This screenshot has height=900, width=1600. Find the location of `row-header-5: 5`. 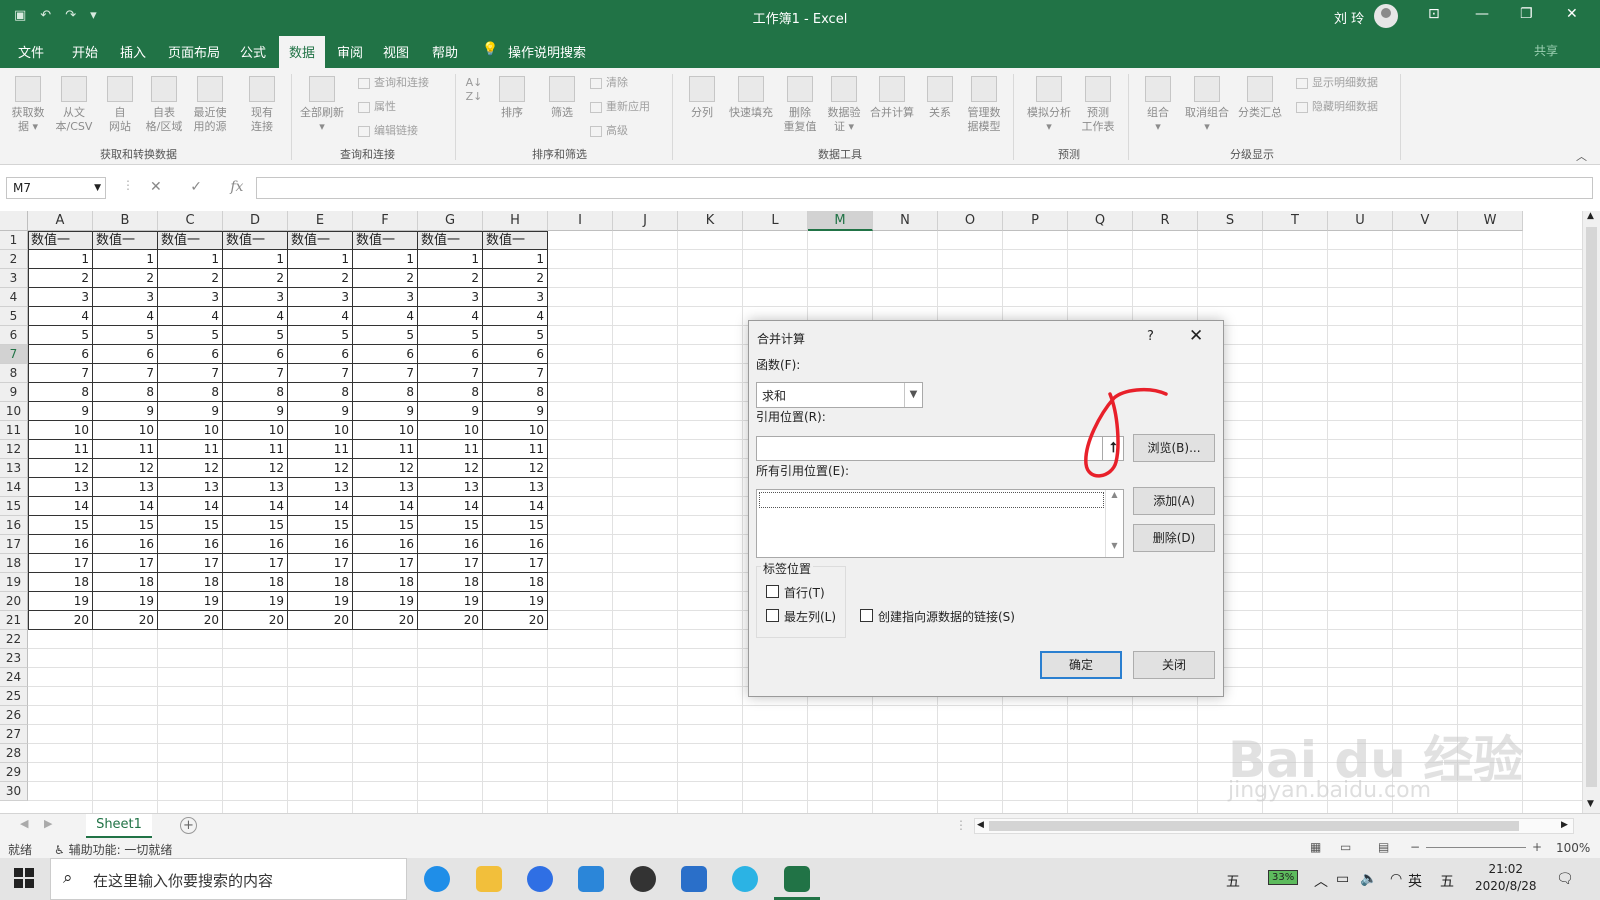

row-header-5: 5 is located at coordinates (14, 316).